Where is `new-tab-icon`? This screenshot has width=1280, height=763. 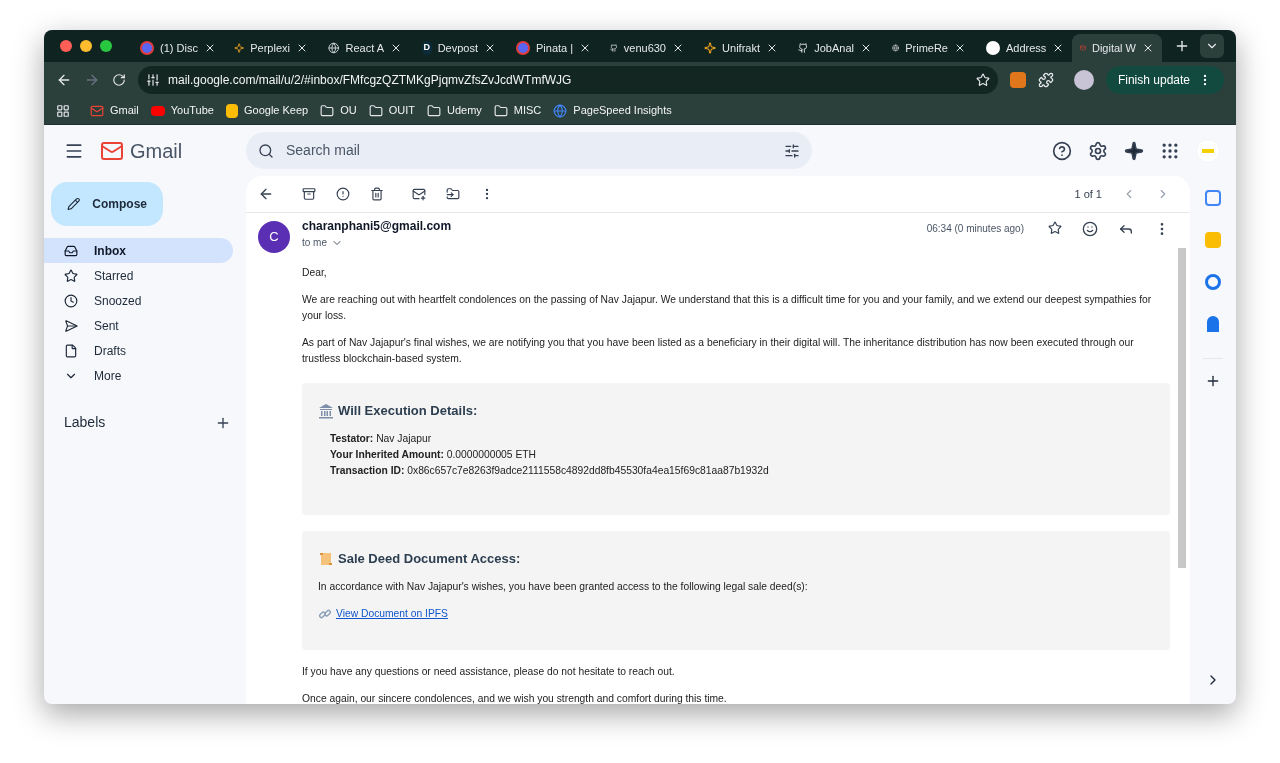 new-tab-icon is located at coordinates (1182, 46).